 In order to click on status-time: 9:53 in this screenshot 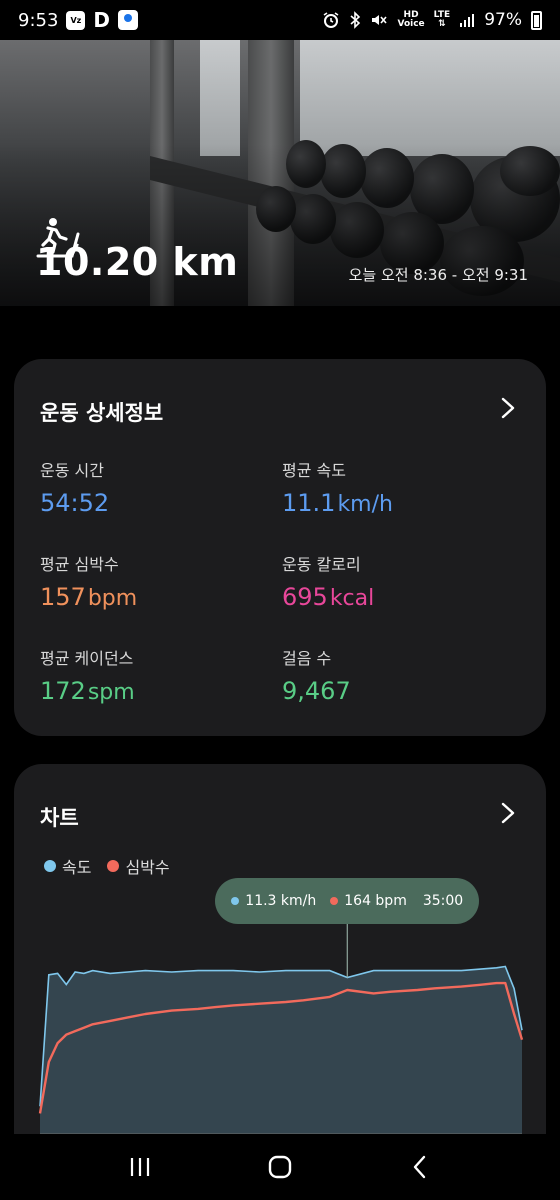, I will do `click(38, 20)`.